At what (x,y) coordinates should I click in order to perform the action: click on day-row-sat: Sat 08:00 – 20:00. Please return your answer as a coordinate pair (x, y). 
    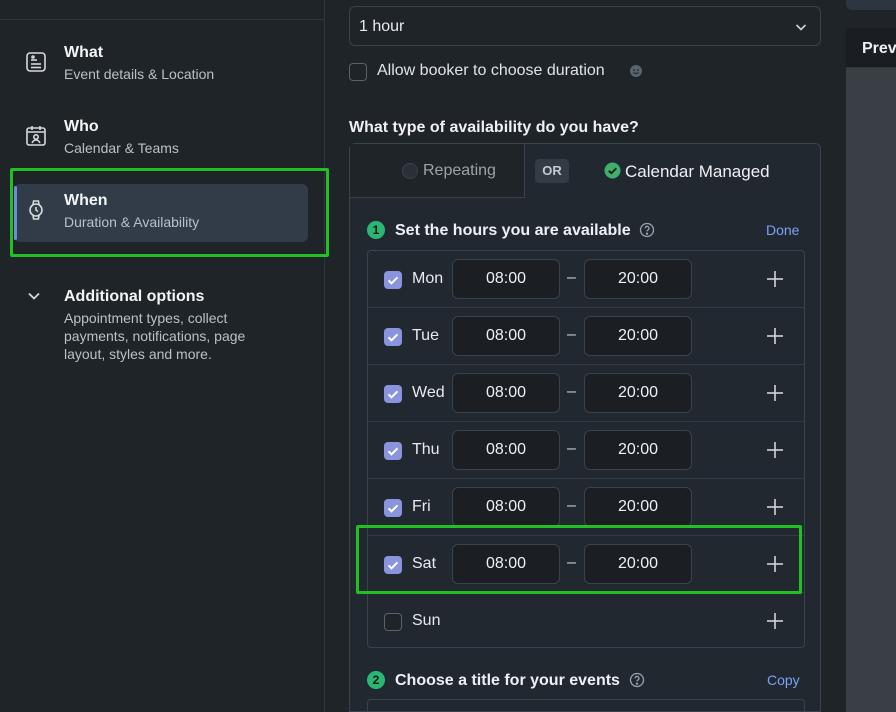
    Looking at the image, I should click on (586, 564).